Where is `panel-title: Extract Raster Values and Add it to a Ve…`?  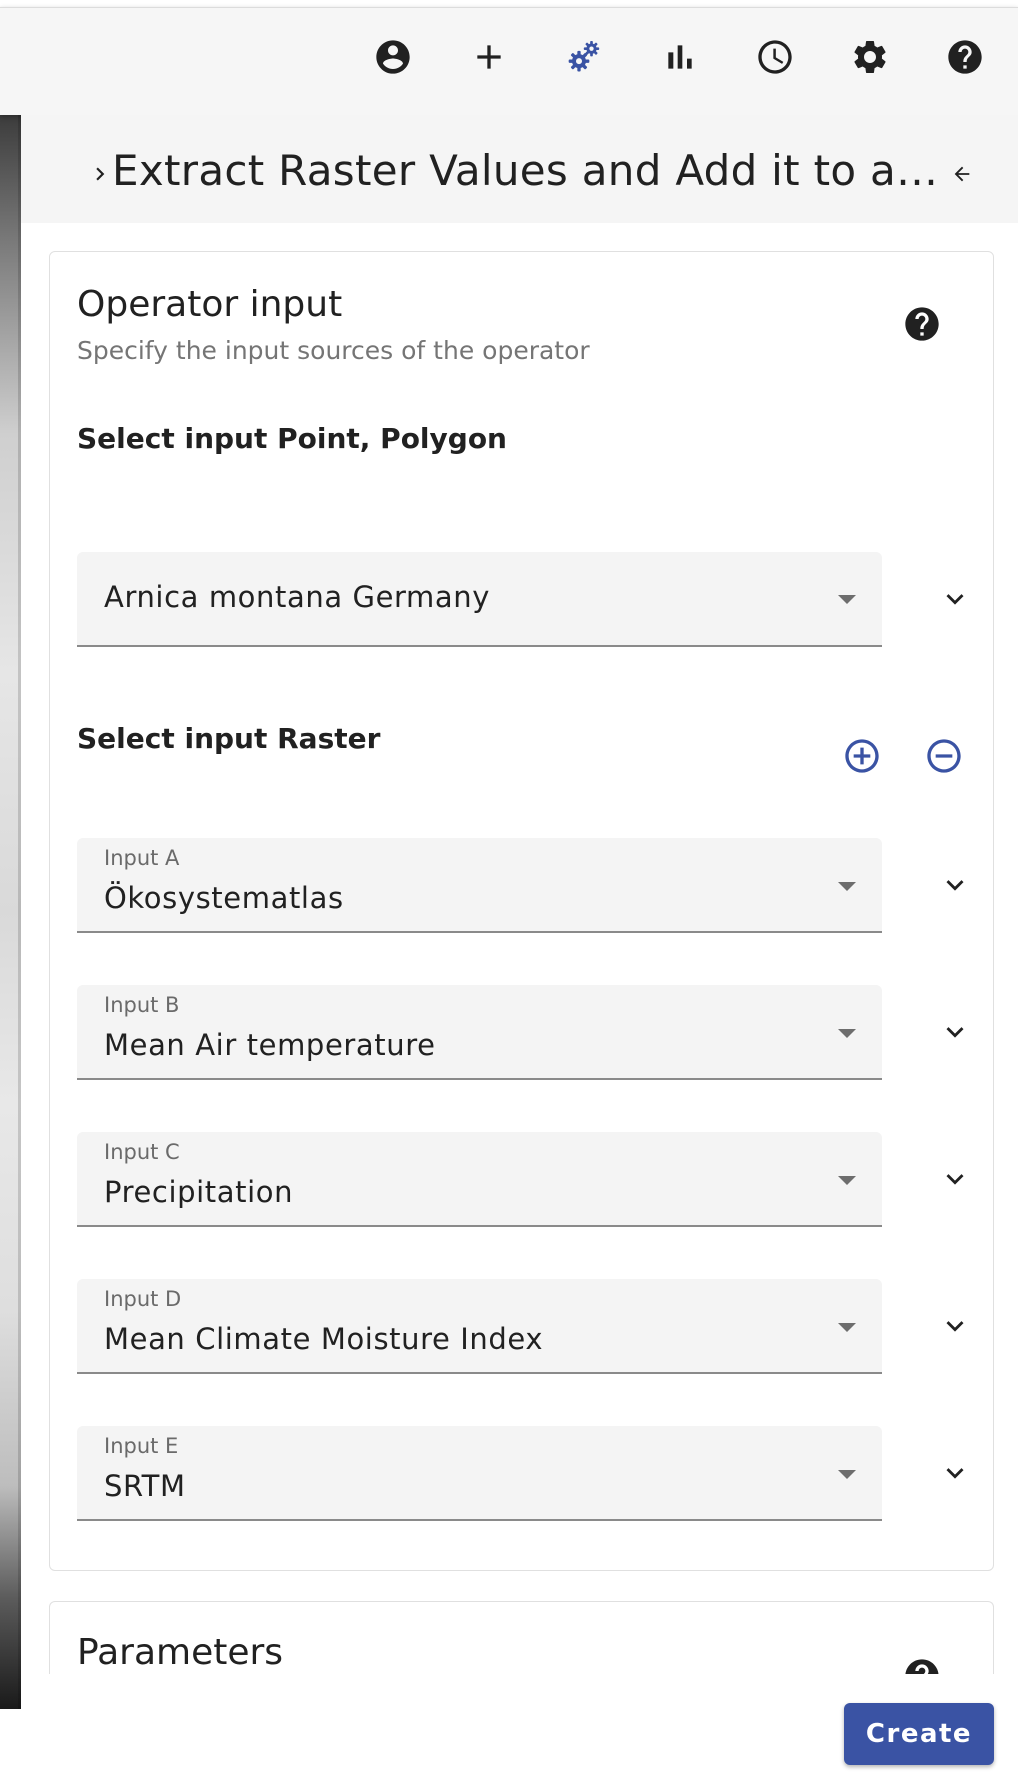
panel-title: Extract Raster Values and Add it to a Ve… is located at coordinates (527, 170).